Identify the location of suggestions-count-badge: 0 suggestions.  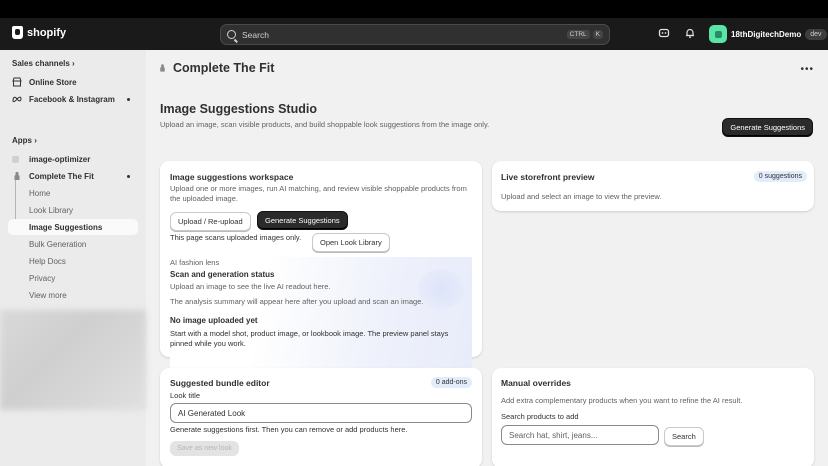
(780, 176).